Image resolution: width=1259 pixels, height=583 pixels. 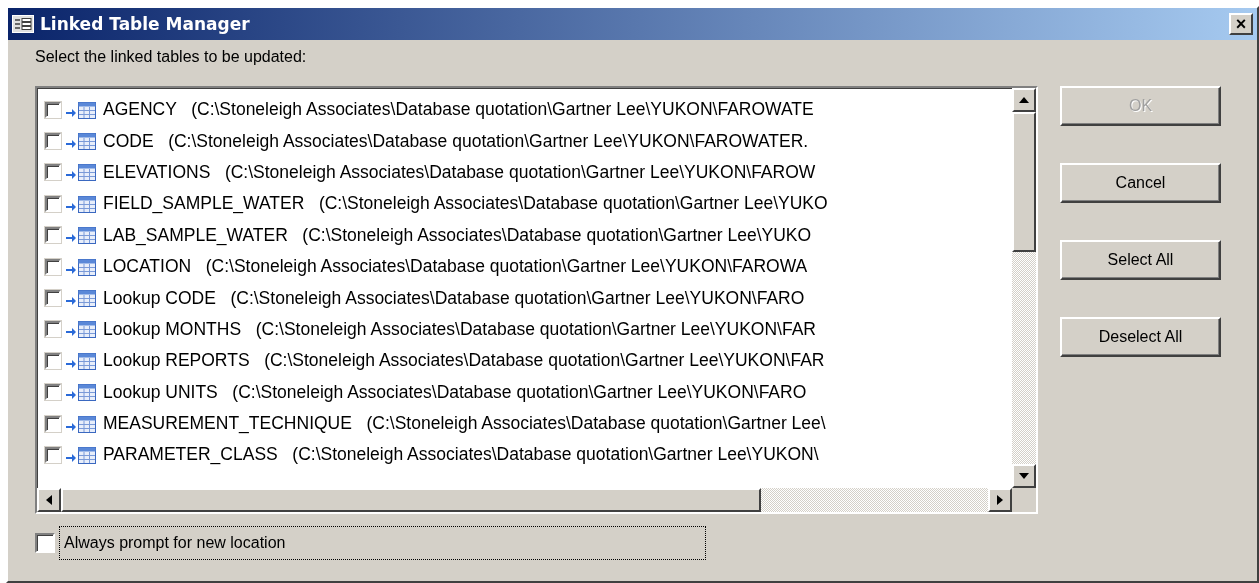 I want to click on table-list-item: FIELD_SAMPLE_WATER (C:\Stoneleigh Associates\Database quotation\Gartner Lee\YUKO, so click(x=465, y=204).